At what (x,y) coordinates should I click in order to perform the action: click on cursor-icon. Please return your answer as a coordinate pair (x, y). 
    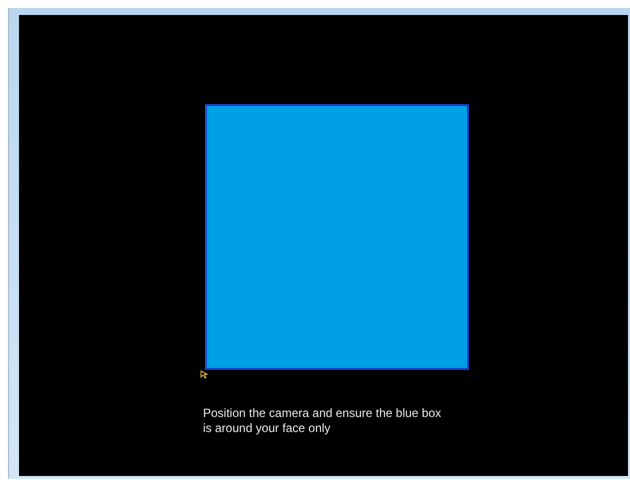
    Looking at the image, I should click on (204, 374).